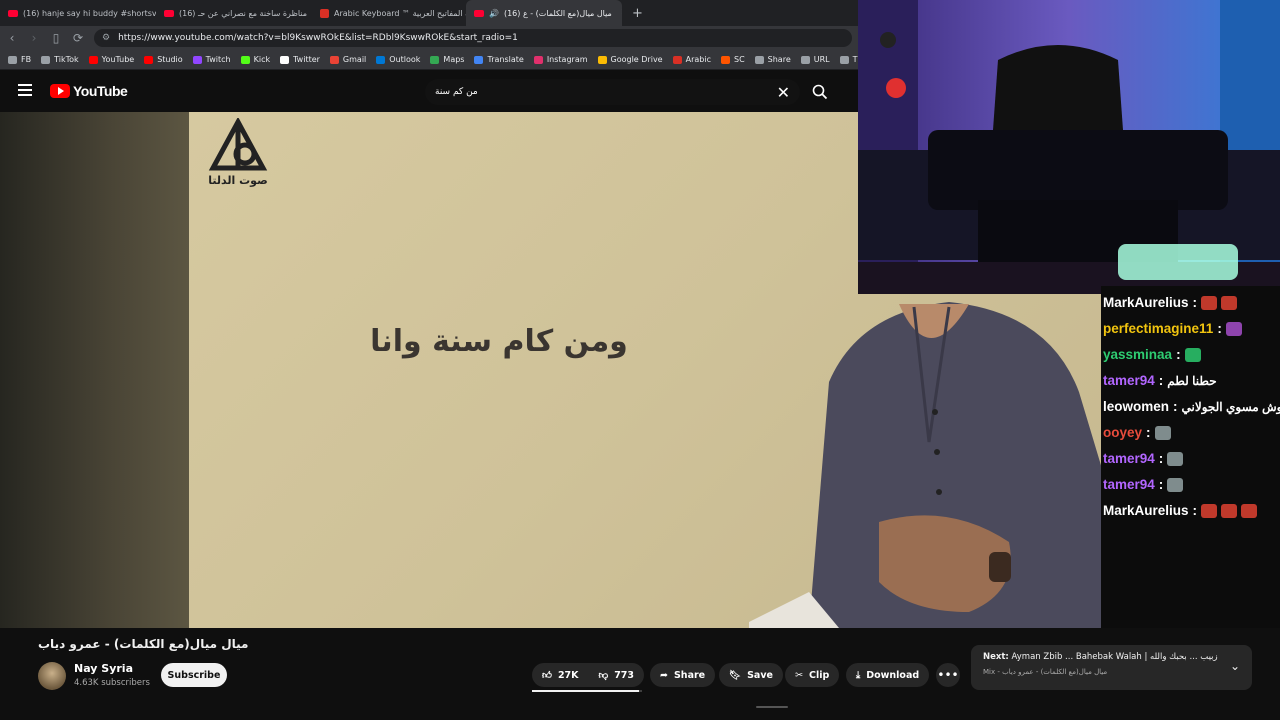  Describe the element at coordinates (89, 13) in the screenshot. I see `tab-label: (16) hanje say hi buddy #shortsviral` at that location.